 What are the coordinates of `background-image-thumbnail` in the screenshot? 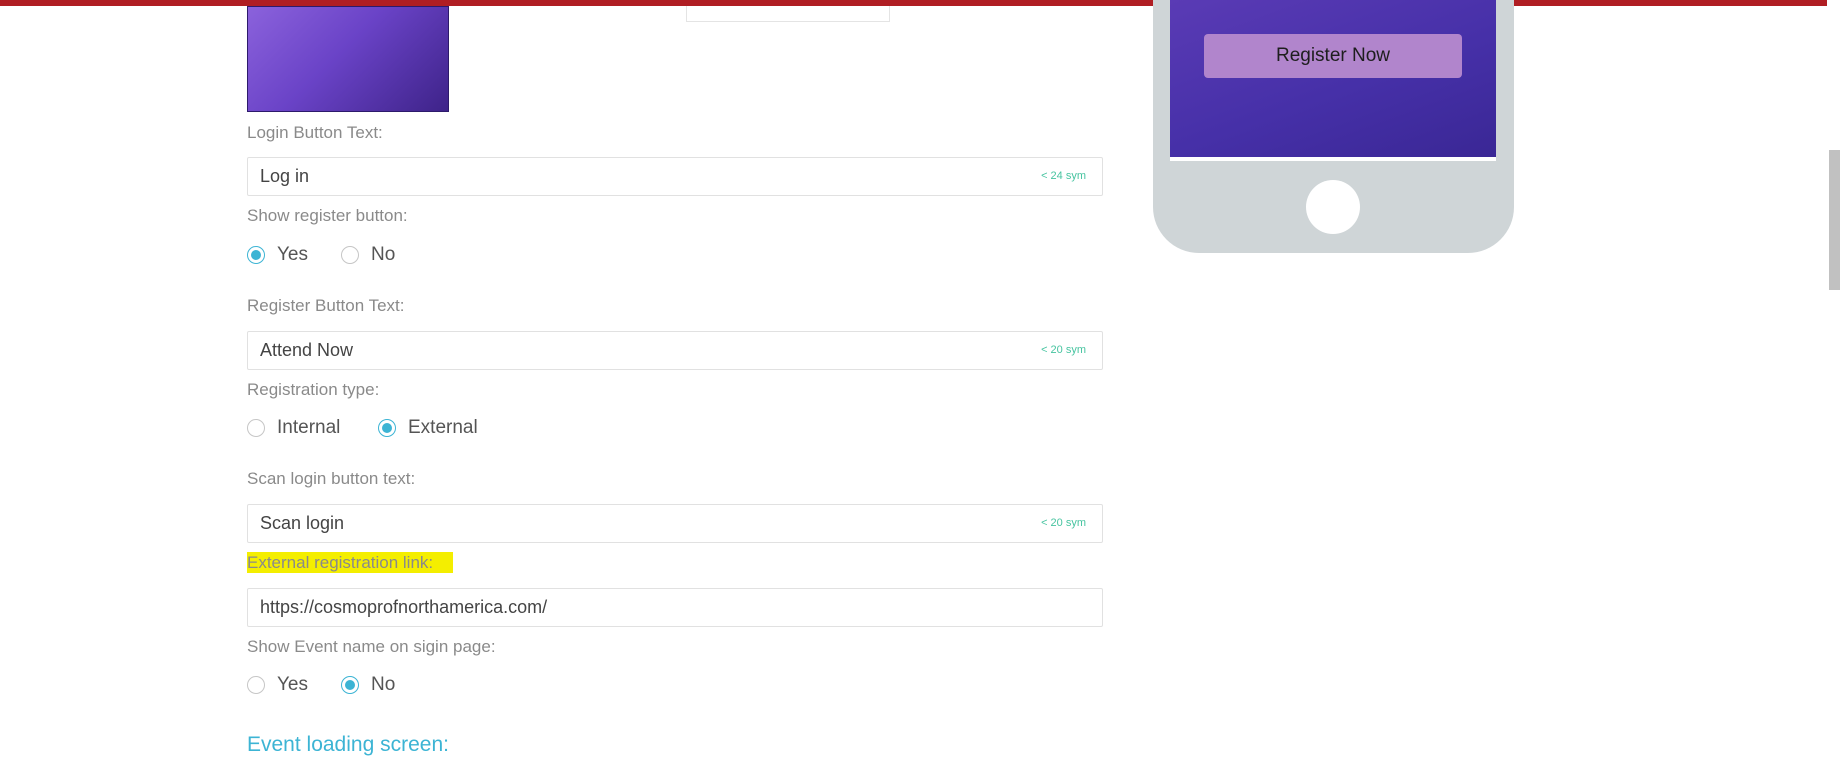 It's located at (348, 59).